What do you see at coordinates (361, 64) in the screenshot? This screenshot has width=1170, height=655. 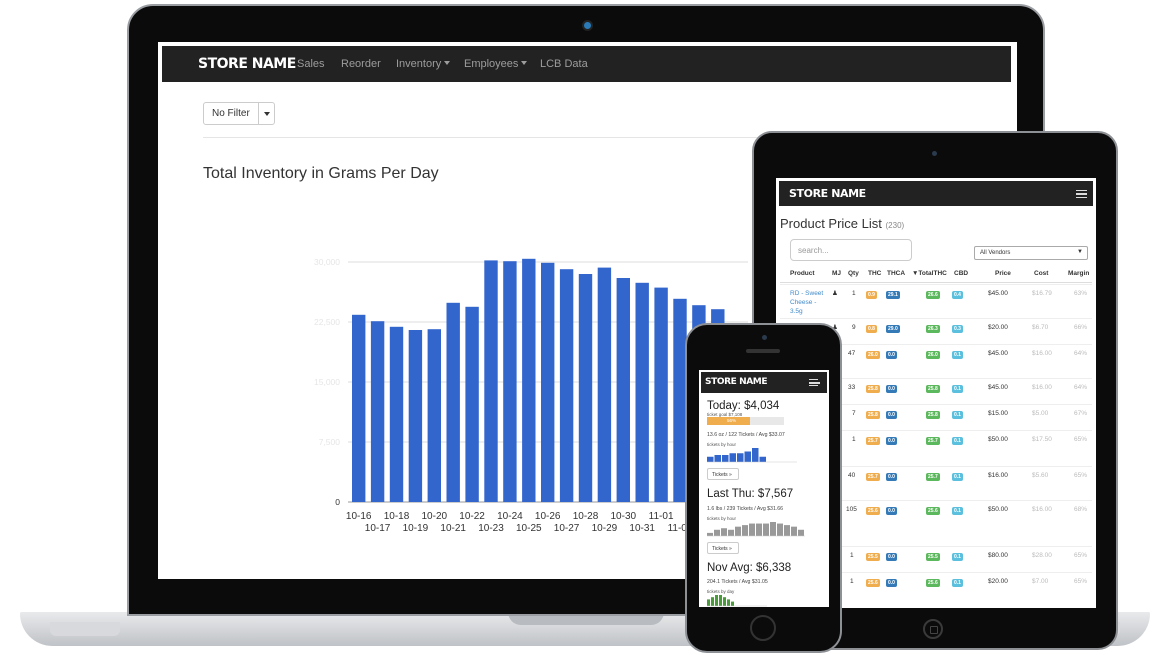 I see `nav-reorder: Reorder` at bounding box center [361, 64].